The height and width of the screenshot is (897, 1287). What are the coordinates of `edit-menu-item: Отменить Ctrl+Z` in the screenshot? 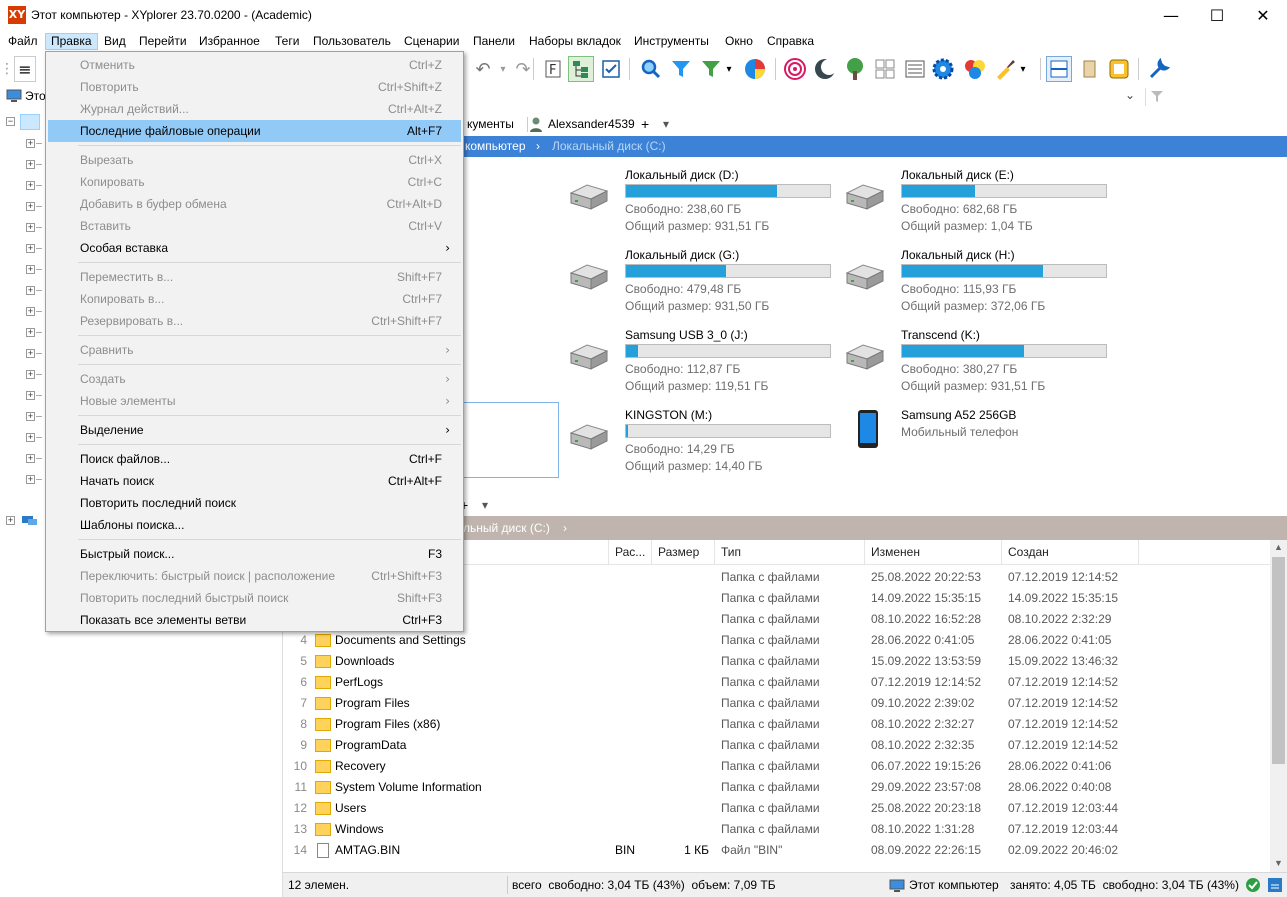 It's located at (254, 65).